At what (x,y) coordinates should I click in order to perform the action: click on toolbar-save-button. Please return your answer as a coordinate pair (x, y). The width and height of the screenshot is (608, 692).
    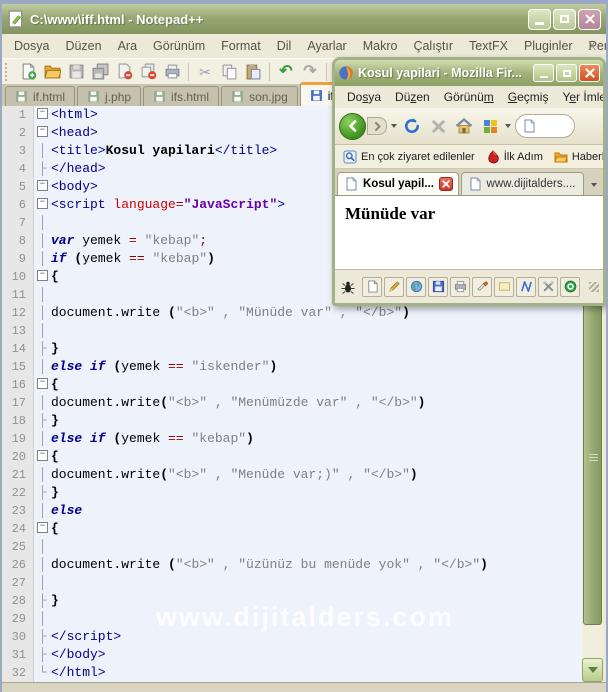
    Looking at the image, I should click on (76, 71).